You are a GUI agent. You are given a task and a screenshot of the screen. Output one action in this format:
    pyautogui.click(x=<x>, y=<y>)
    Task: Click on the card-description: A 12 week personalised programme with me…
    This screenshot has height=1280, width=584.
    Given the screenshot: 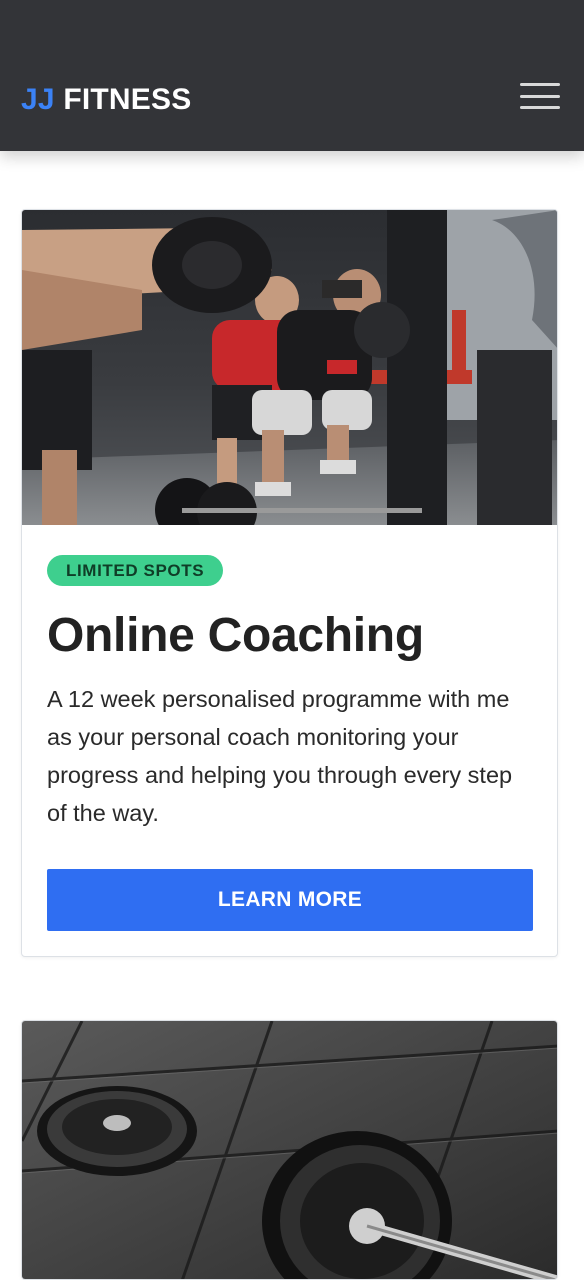 What is the action you would take?
    pyautogui.click(x=280, y=756)
    